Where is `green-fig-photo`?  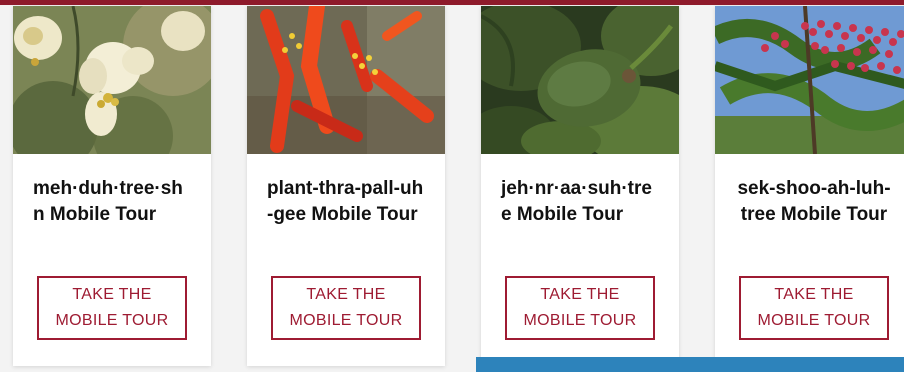 green-fig-photo is located at coordinates (580, 80).